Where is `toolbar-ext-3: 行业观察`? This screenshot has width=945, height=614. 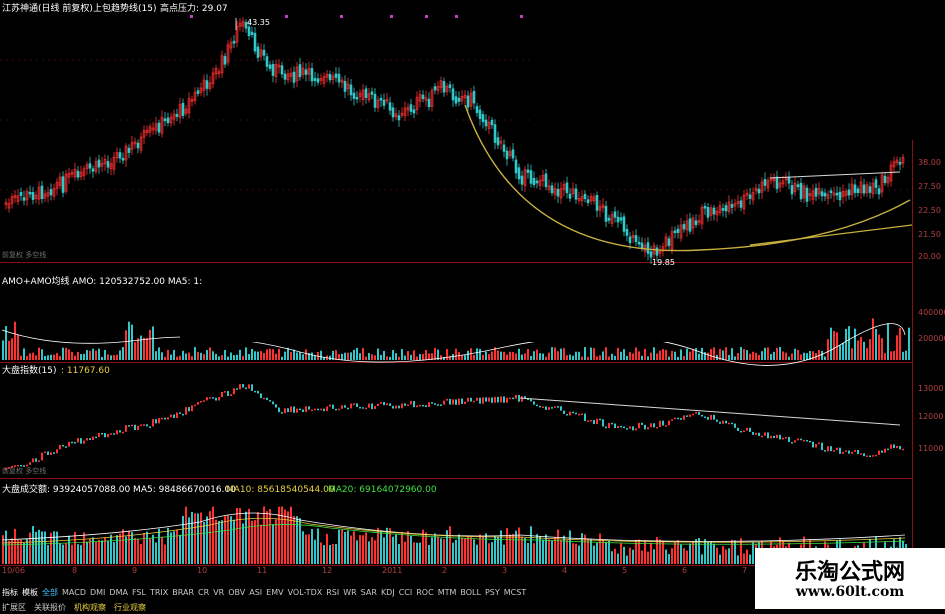 toolbar-ext-3: 行业观察 is located at coordinates (130, 607).